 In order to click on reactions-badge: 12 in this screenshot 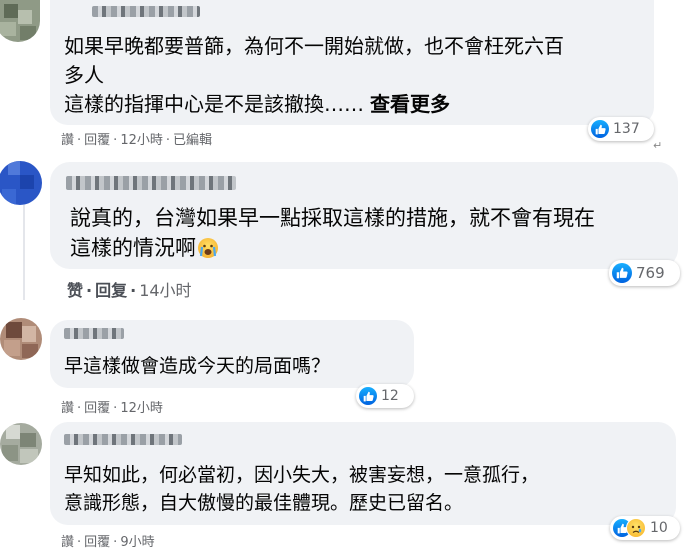, I will do `click(385, 396)`.